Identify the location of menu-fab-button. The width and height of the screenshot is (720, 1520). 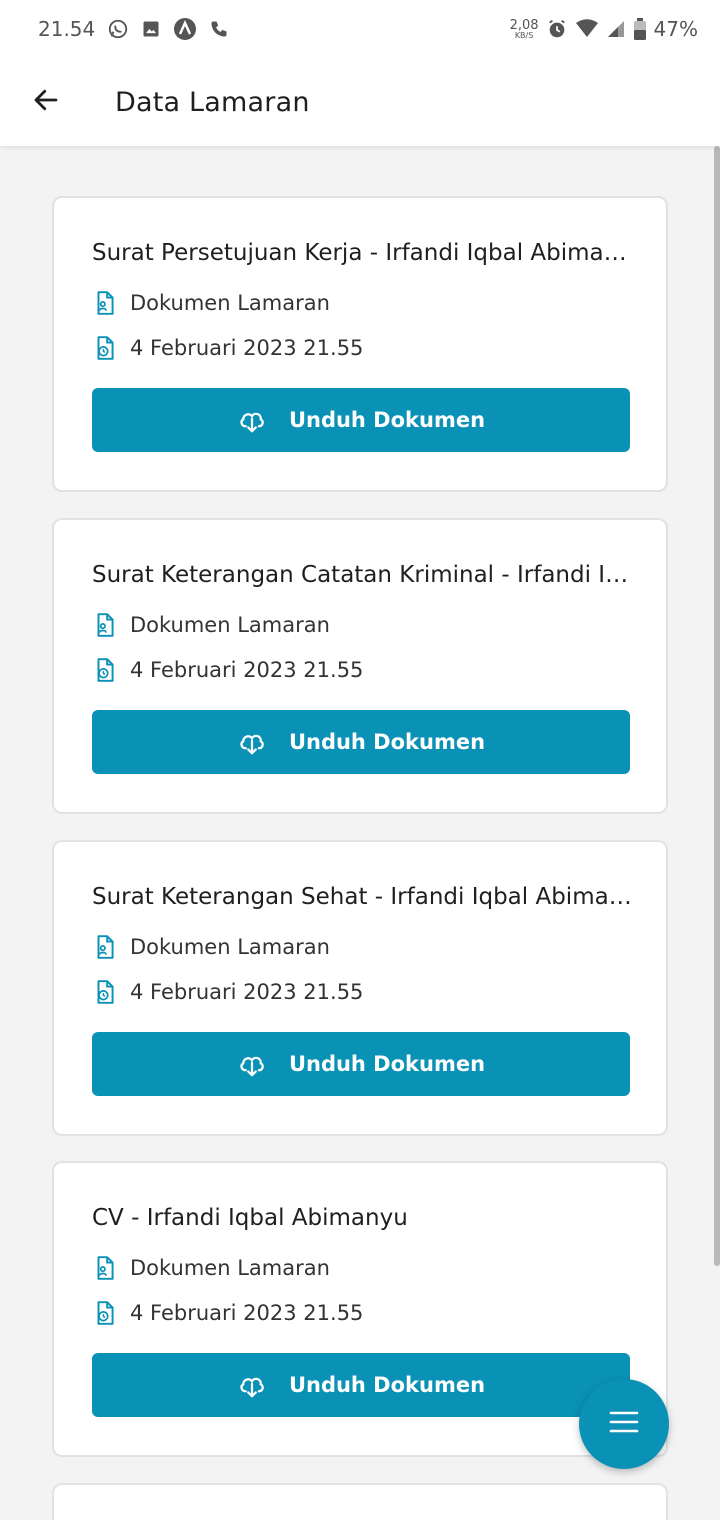
(624, 1424).